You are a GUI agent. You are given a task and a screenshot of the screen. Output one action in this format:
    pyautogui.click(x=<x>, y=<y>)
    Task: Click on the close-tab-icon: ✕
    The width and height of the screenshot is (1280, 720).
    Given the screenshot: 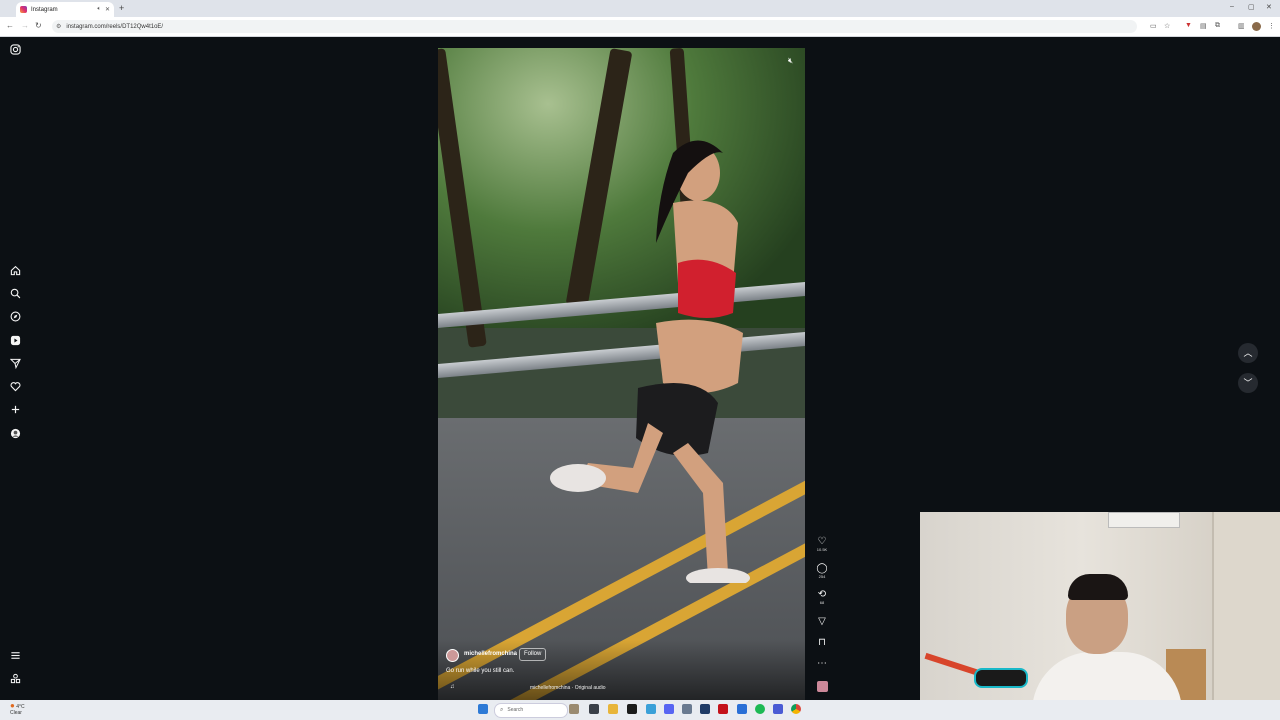 What is the action you would take?
    pyautogui.click(x=107, y=9)
    